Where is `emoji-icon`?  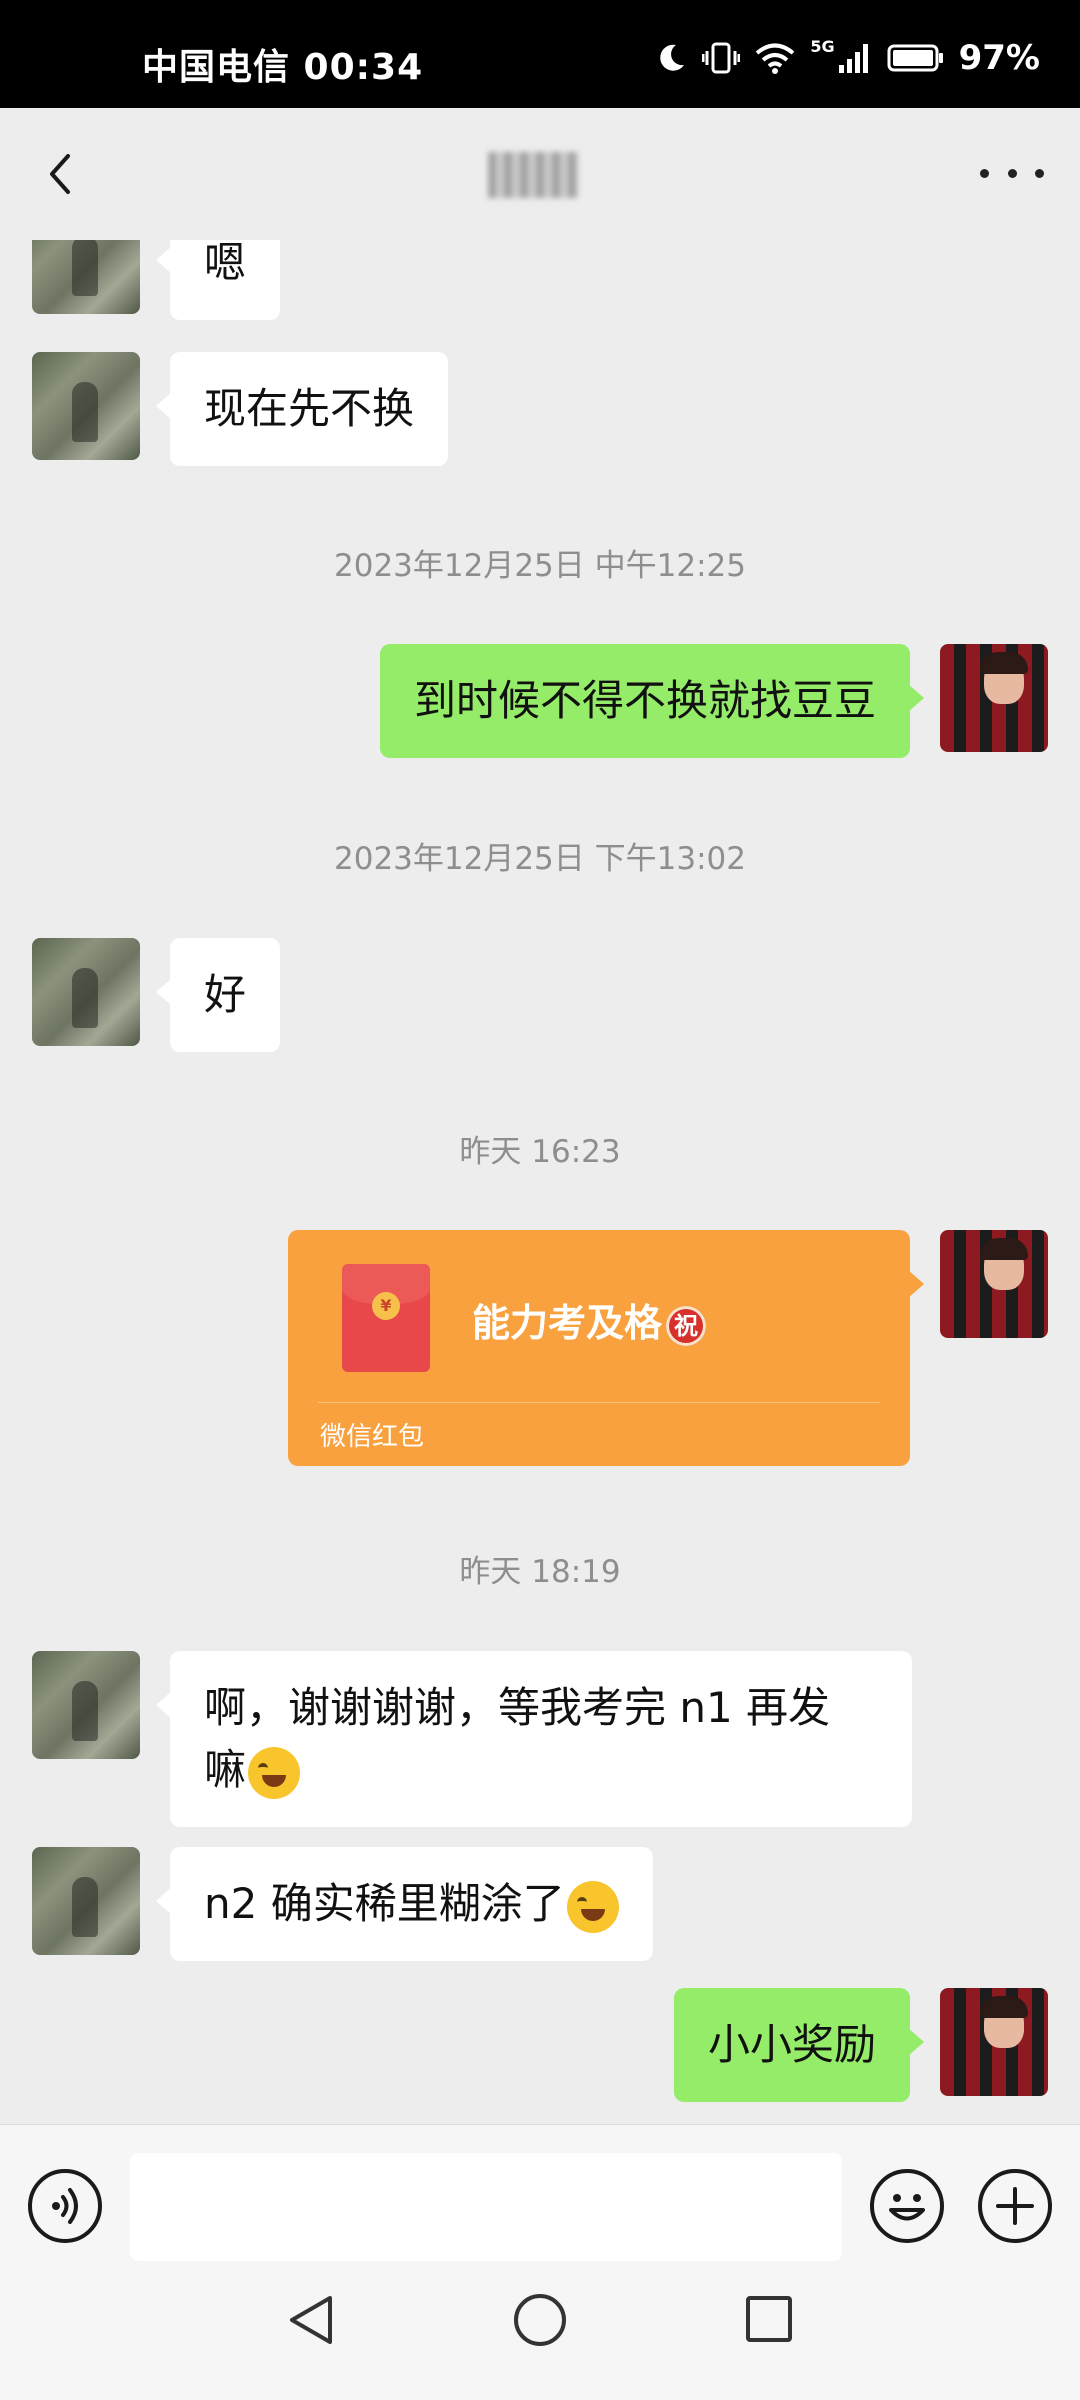 emoji-icon is located at coordinates (907, 2207).